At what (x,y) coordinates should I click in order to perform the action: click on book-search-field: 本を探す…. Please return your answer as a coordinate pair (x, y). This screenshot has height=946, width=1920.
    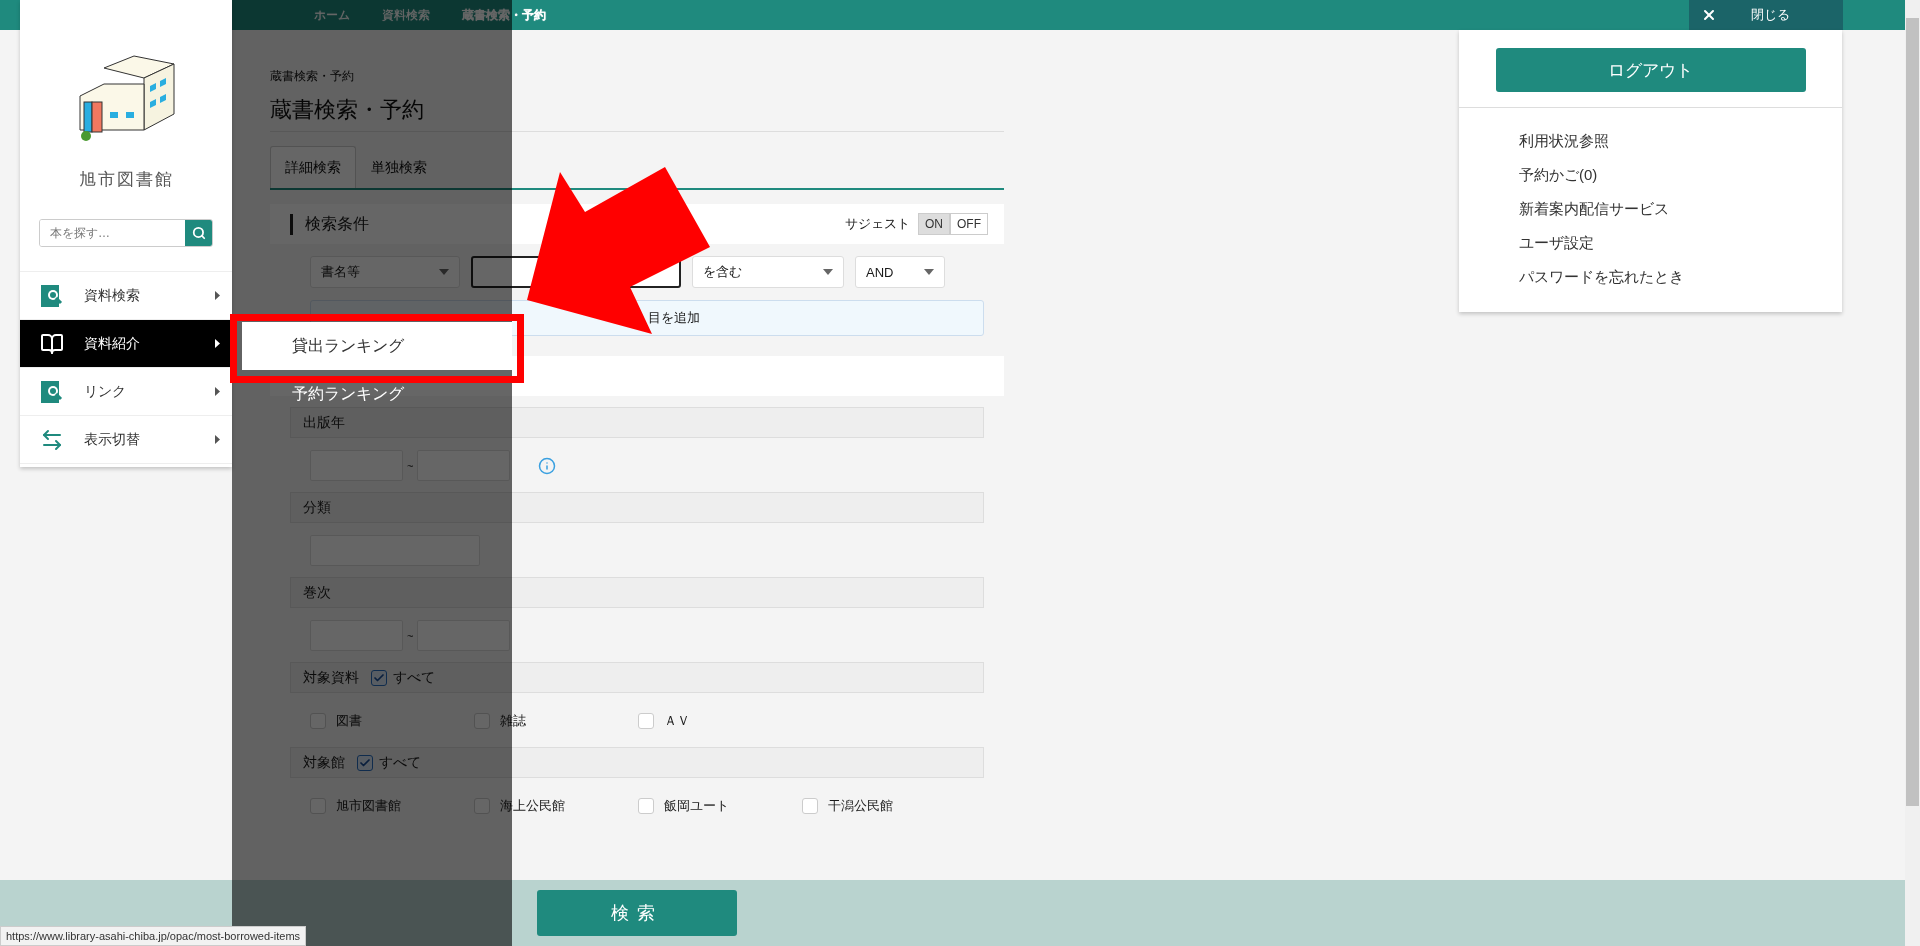
    Looking at the image, I should click on (126, 233).